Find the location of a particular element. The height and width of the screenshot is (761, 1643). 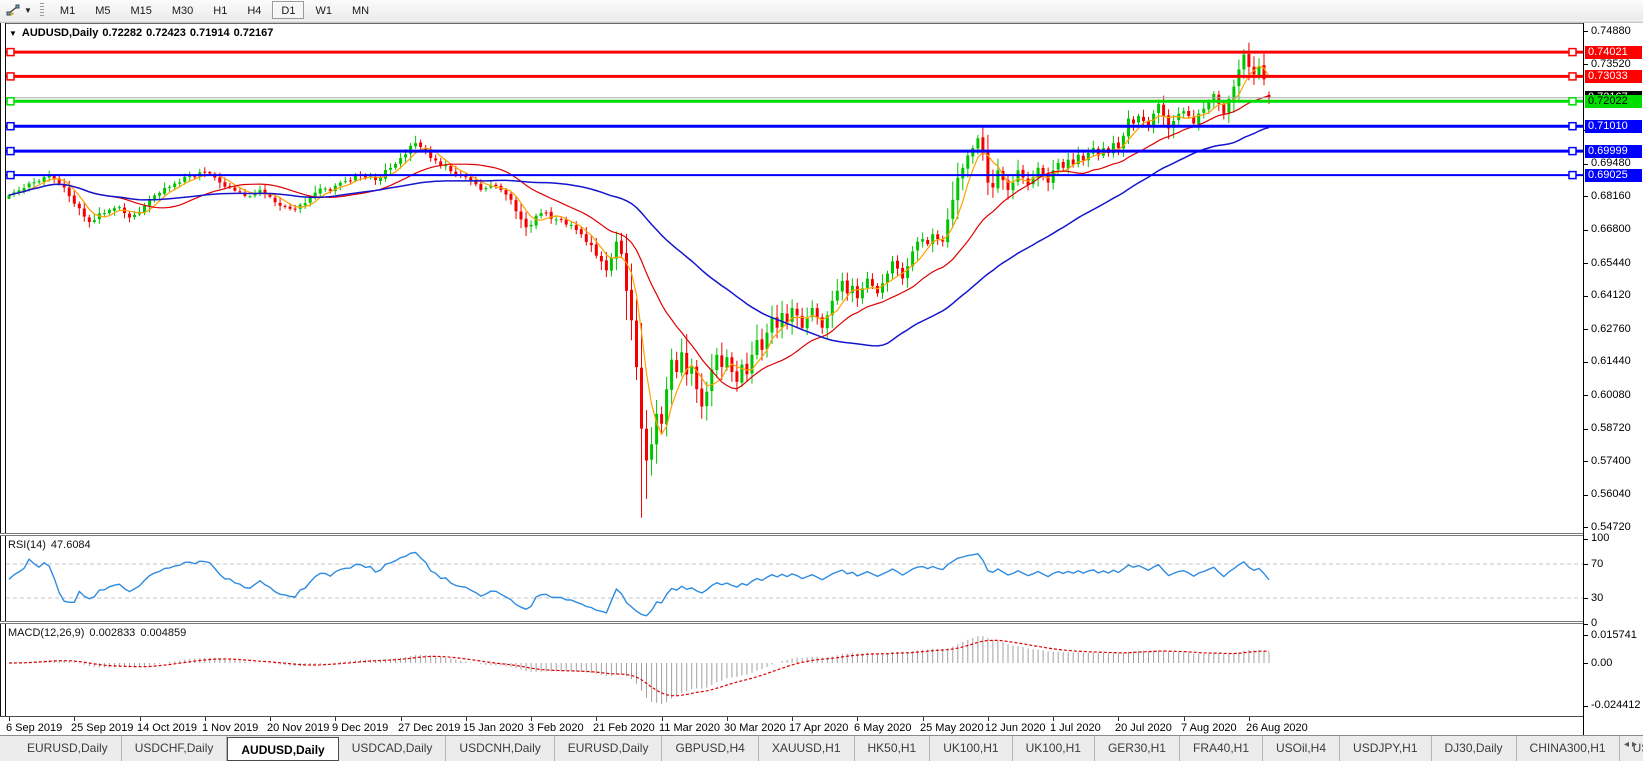

rsi-axis-tick is located at coordinates (1586, 539).